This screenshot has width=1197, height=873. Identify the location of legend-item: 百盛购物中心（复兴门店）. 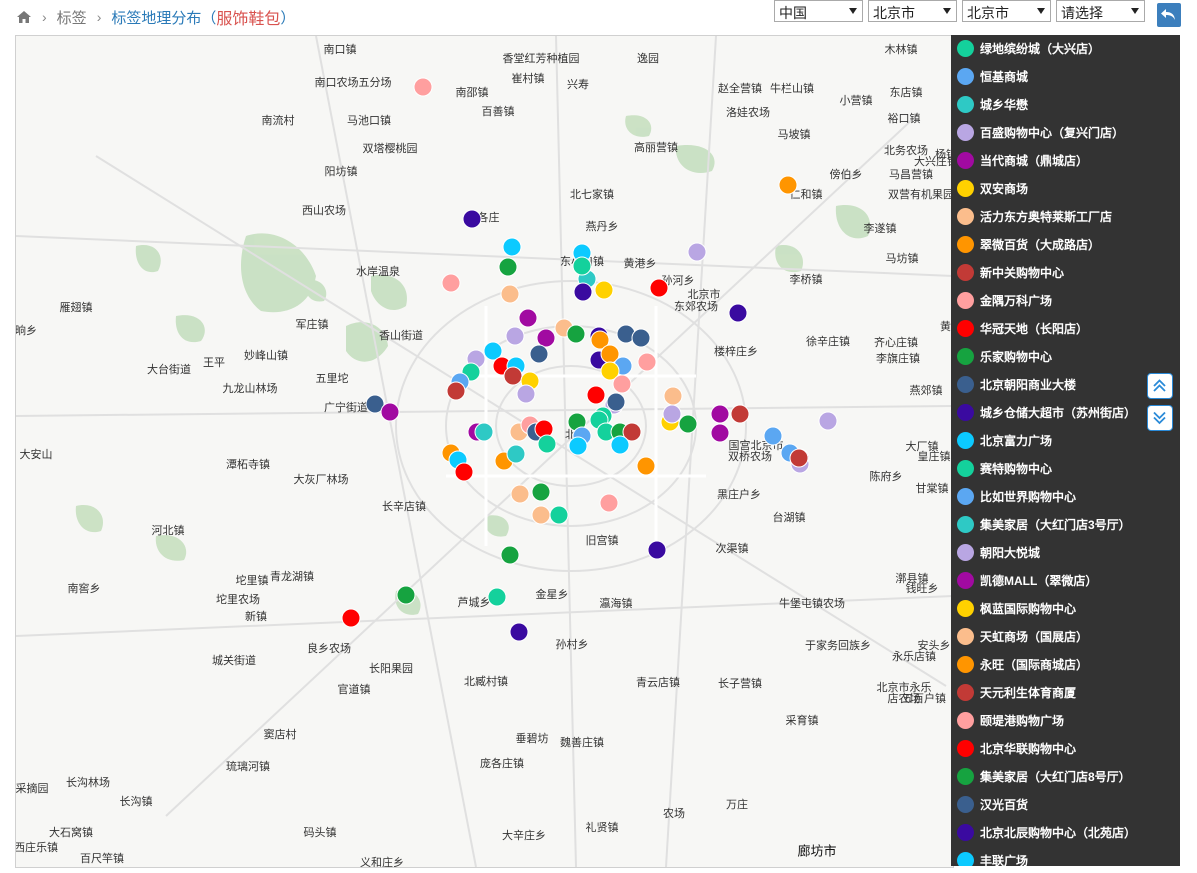
(1040, 132).